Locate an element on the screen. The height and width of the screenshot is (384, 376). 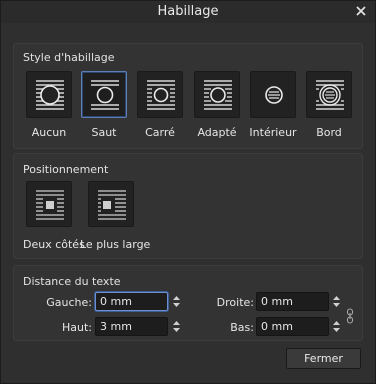
position-option-both-sides is located at coordinates (49, 204).